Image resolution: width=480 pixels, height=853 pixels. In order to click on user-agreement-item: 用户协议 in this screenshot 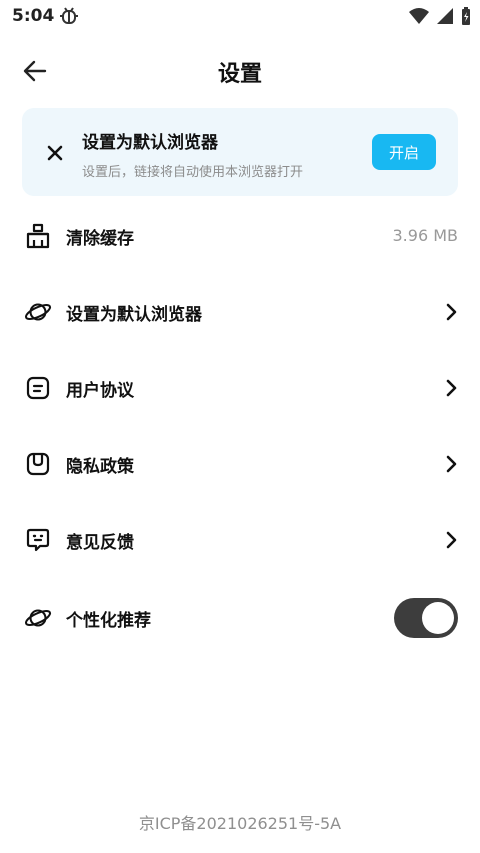, I will do `click(240, 388)`.